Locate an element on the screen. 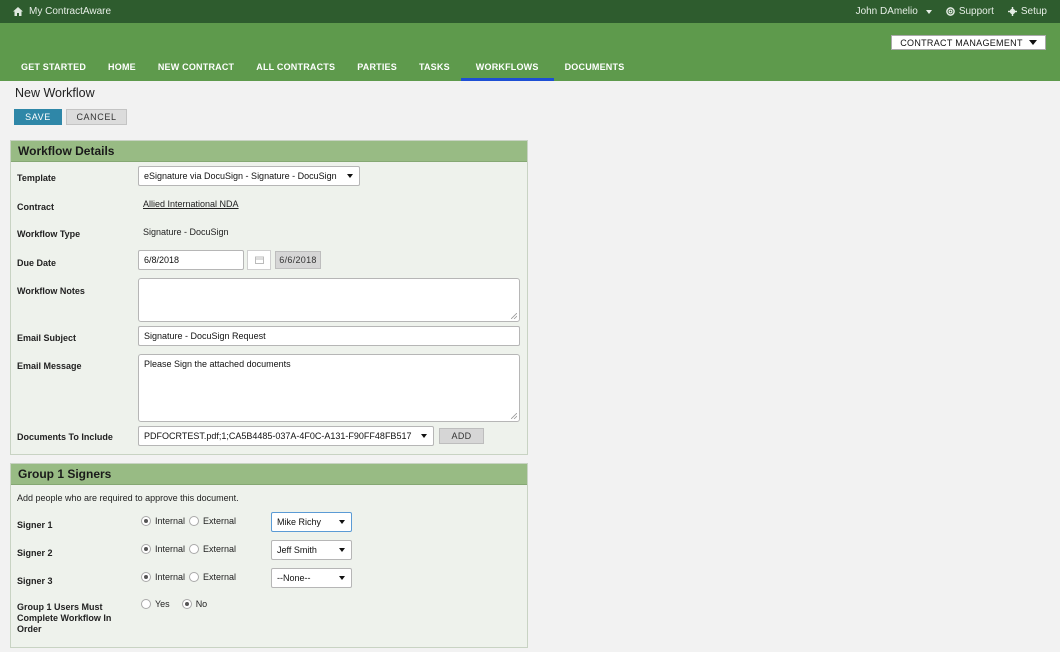  order-no-radio: No is located at coordinates (194, 604).